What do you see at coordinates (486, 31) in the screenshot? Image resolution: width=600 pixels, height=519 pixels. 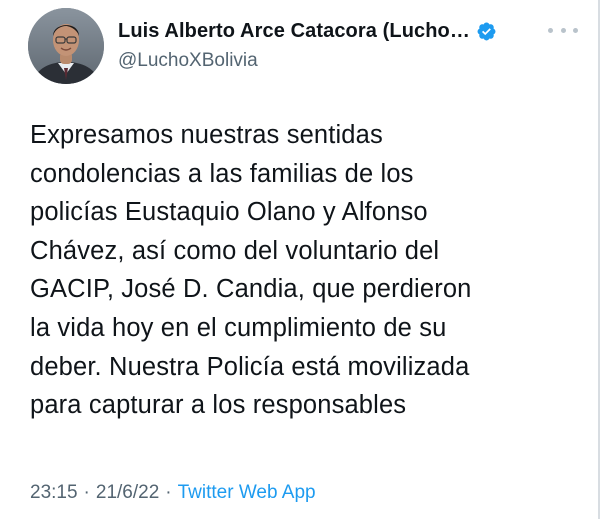 I see `verified-badge-icon` at bounding box center [486, 31].